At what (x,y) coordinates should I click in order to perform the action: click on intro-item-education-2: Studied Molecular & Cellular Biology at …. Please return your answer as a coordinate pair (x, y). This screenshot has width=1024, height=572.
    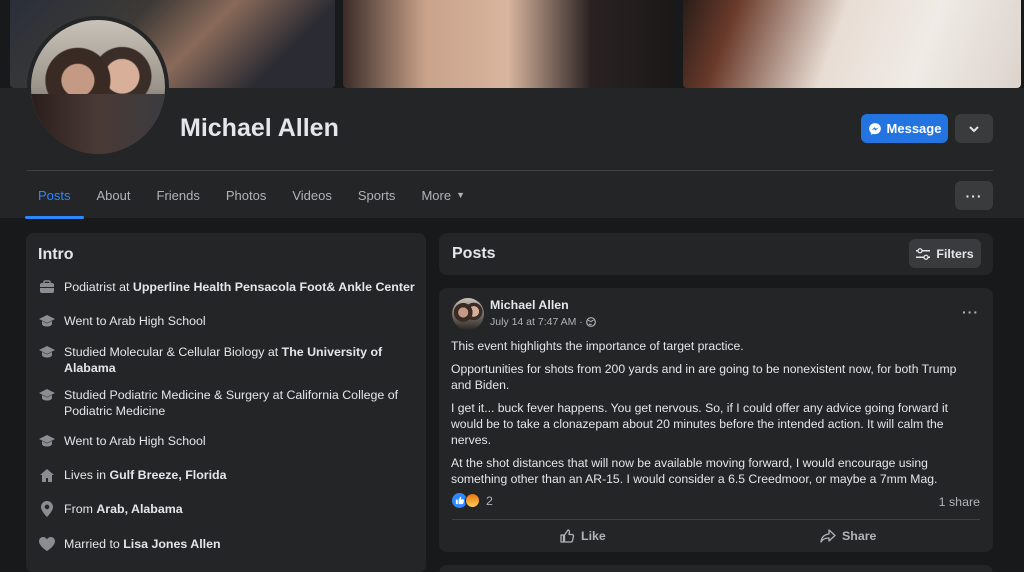
    Looking at the image, I should click on (228, 360).